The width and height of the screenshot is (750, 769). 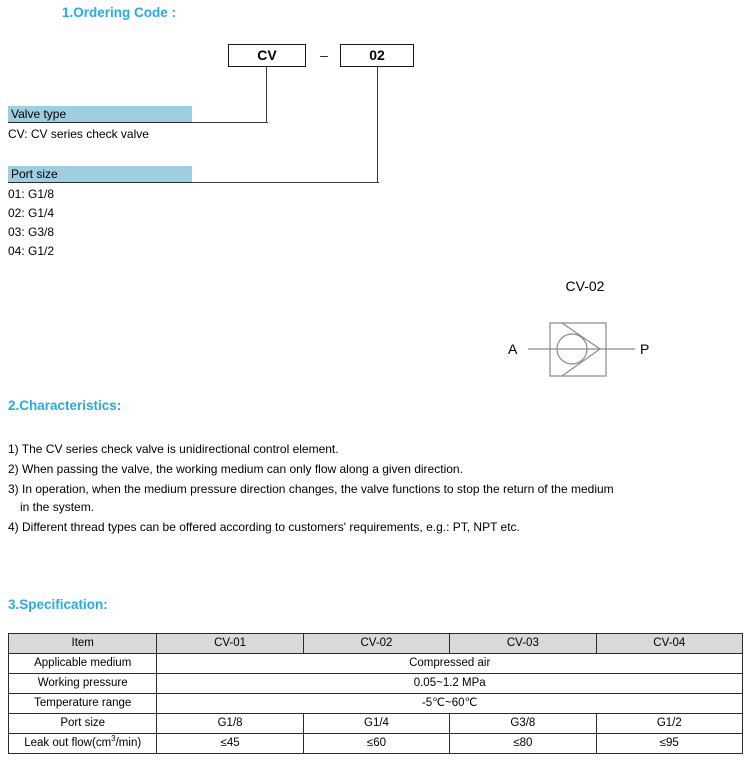 I want to click on table-row: Port size G1/8 G1/4 G3/8 G1/2, so click(x=375, y=723).